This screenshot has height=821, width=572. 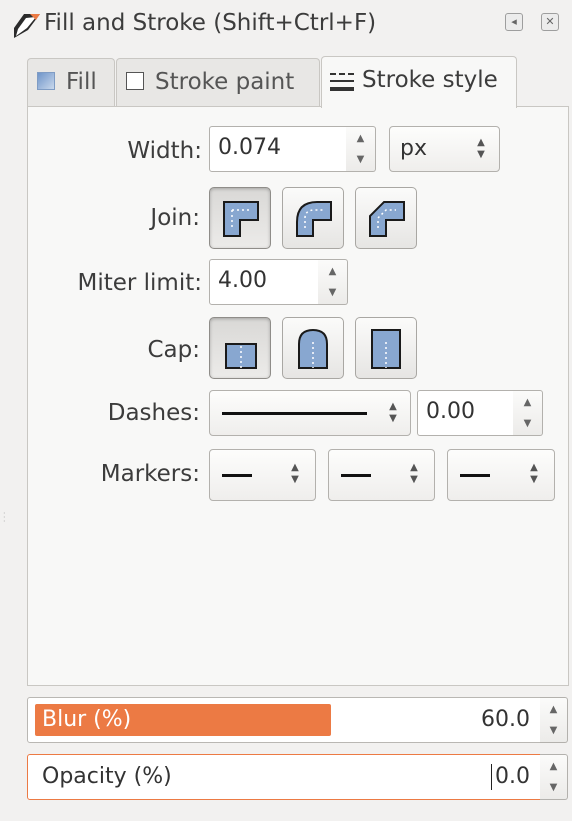 What do you see at coordinates (135, 81) in the screenshot?
I see `stroke-square-icon` at bounding box center [135, 81].